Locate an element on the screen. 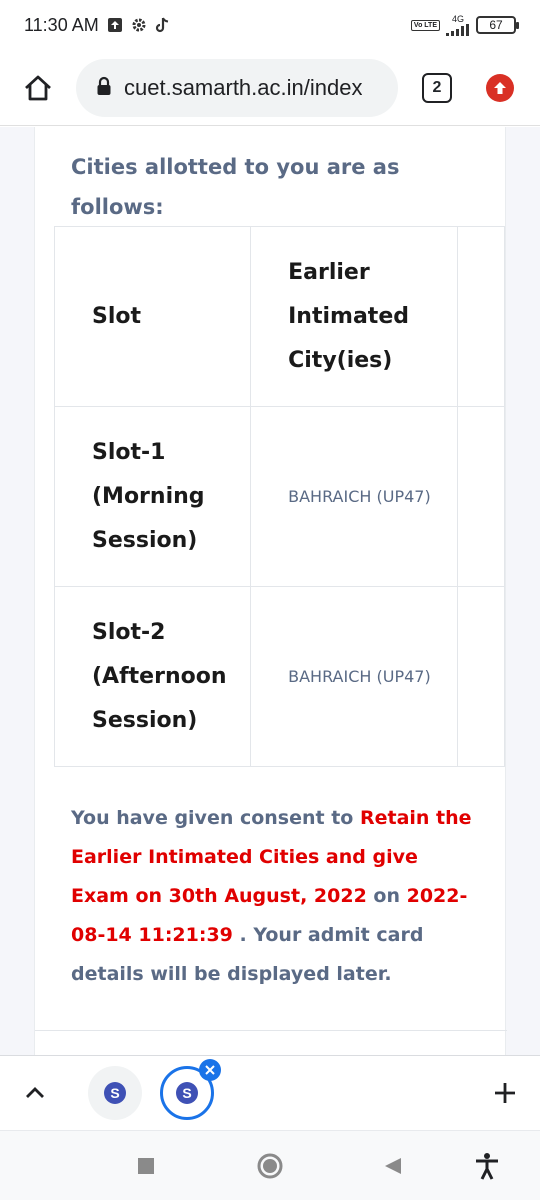 The image size is (540, 1200). close-tab-button is located at coordinates (210, 1070).